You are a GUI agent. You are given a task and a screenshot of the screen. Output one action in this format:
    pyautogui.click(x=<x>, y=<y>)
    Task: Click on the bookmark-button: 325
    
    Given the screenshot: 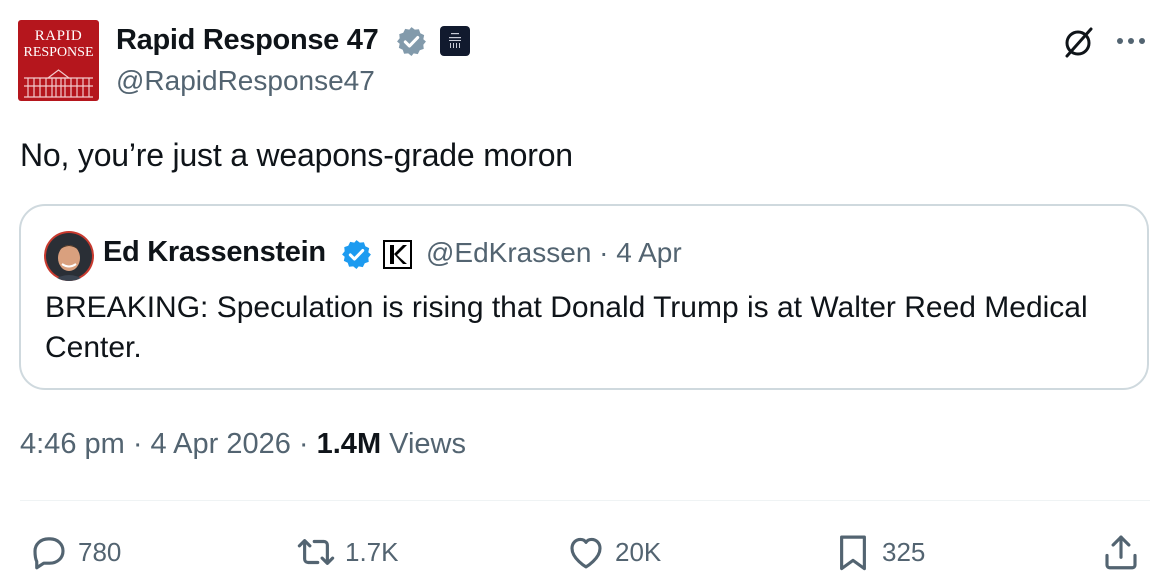 What is the action you would take?
    pyautogui.click(x=878, y=552)
    